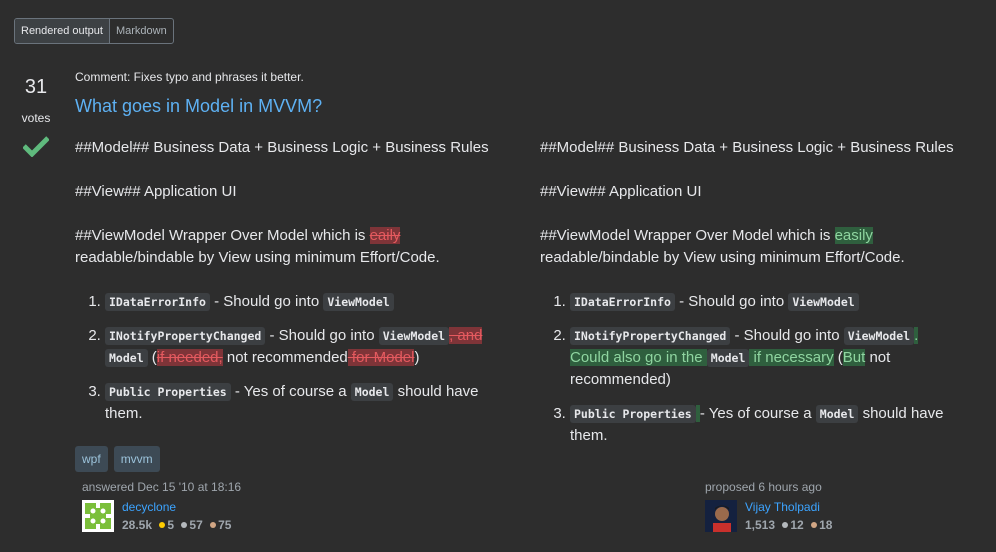  What do you see at coordinates (189, 357) in the screenshot?
I see `deleted-text: if needed,` at bounding box center [189, 357].